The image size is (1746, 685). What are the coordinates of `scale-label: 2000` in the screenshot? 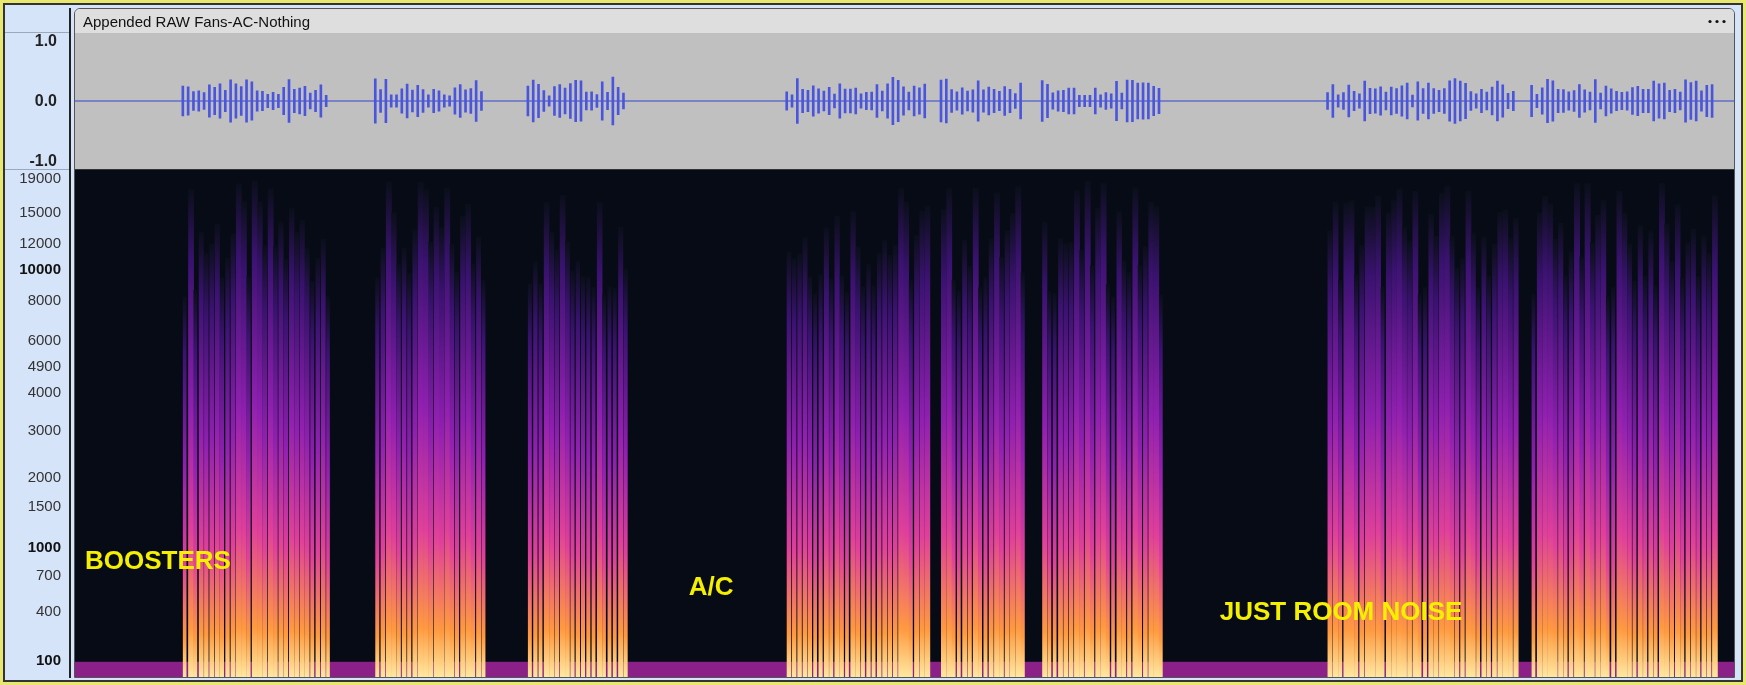 It's located at (44, 476).